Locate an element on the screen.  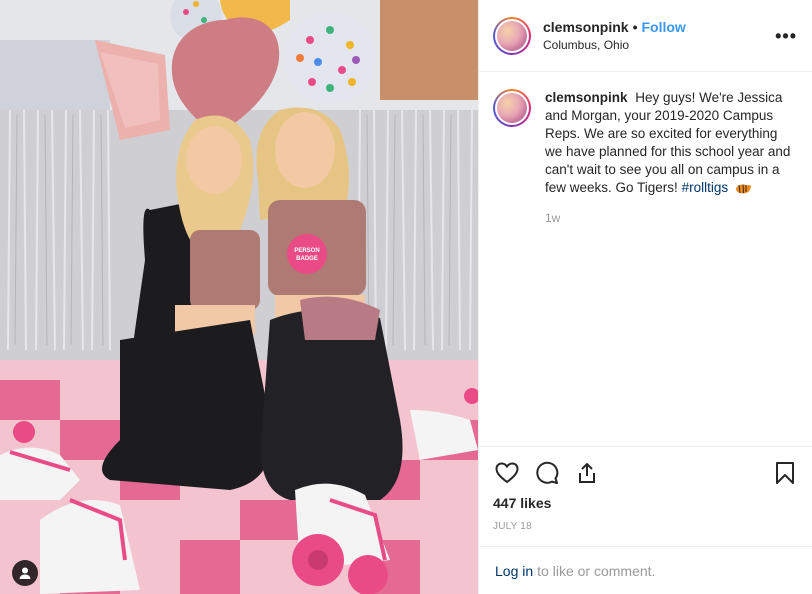
heart-icon is located at coordinates (507, 473).